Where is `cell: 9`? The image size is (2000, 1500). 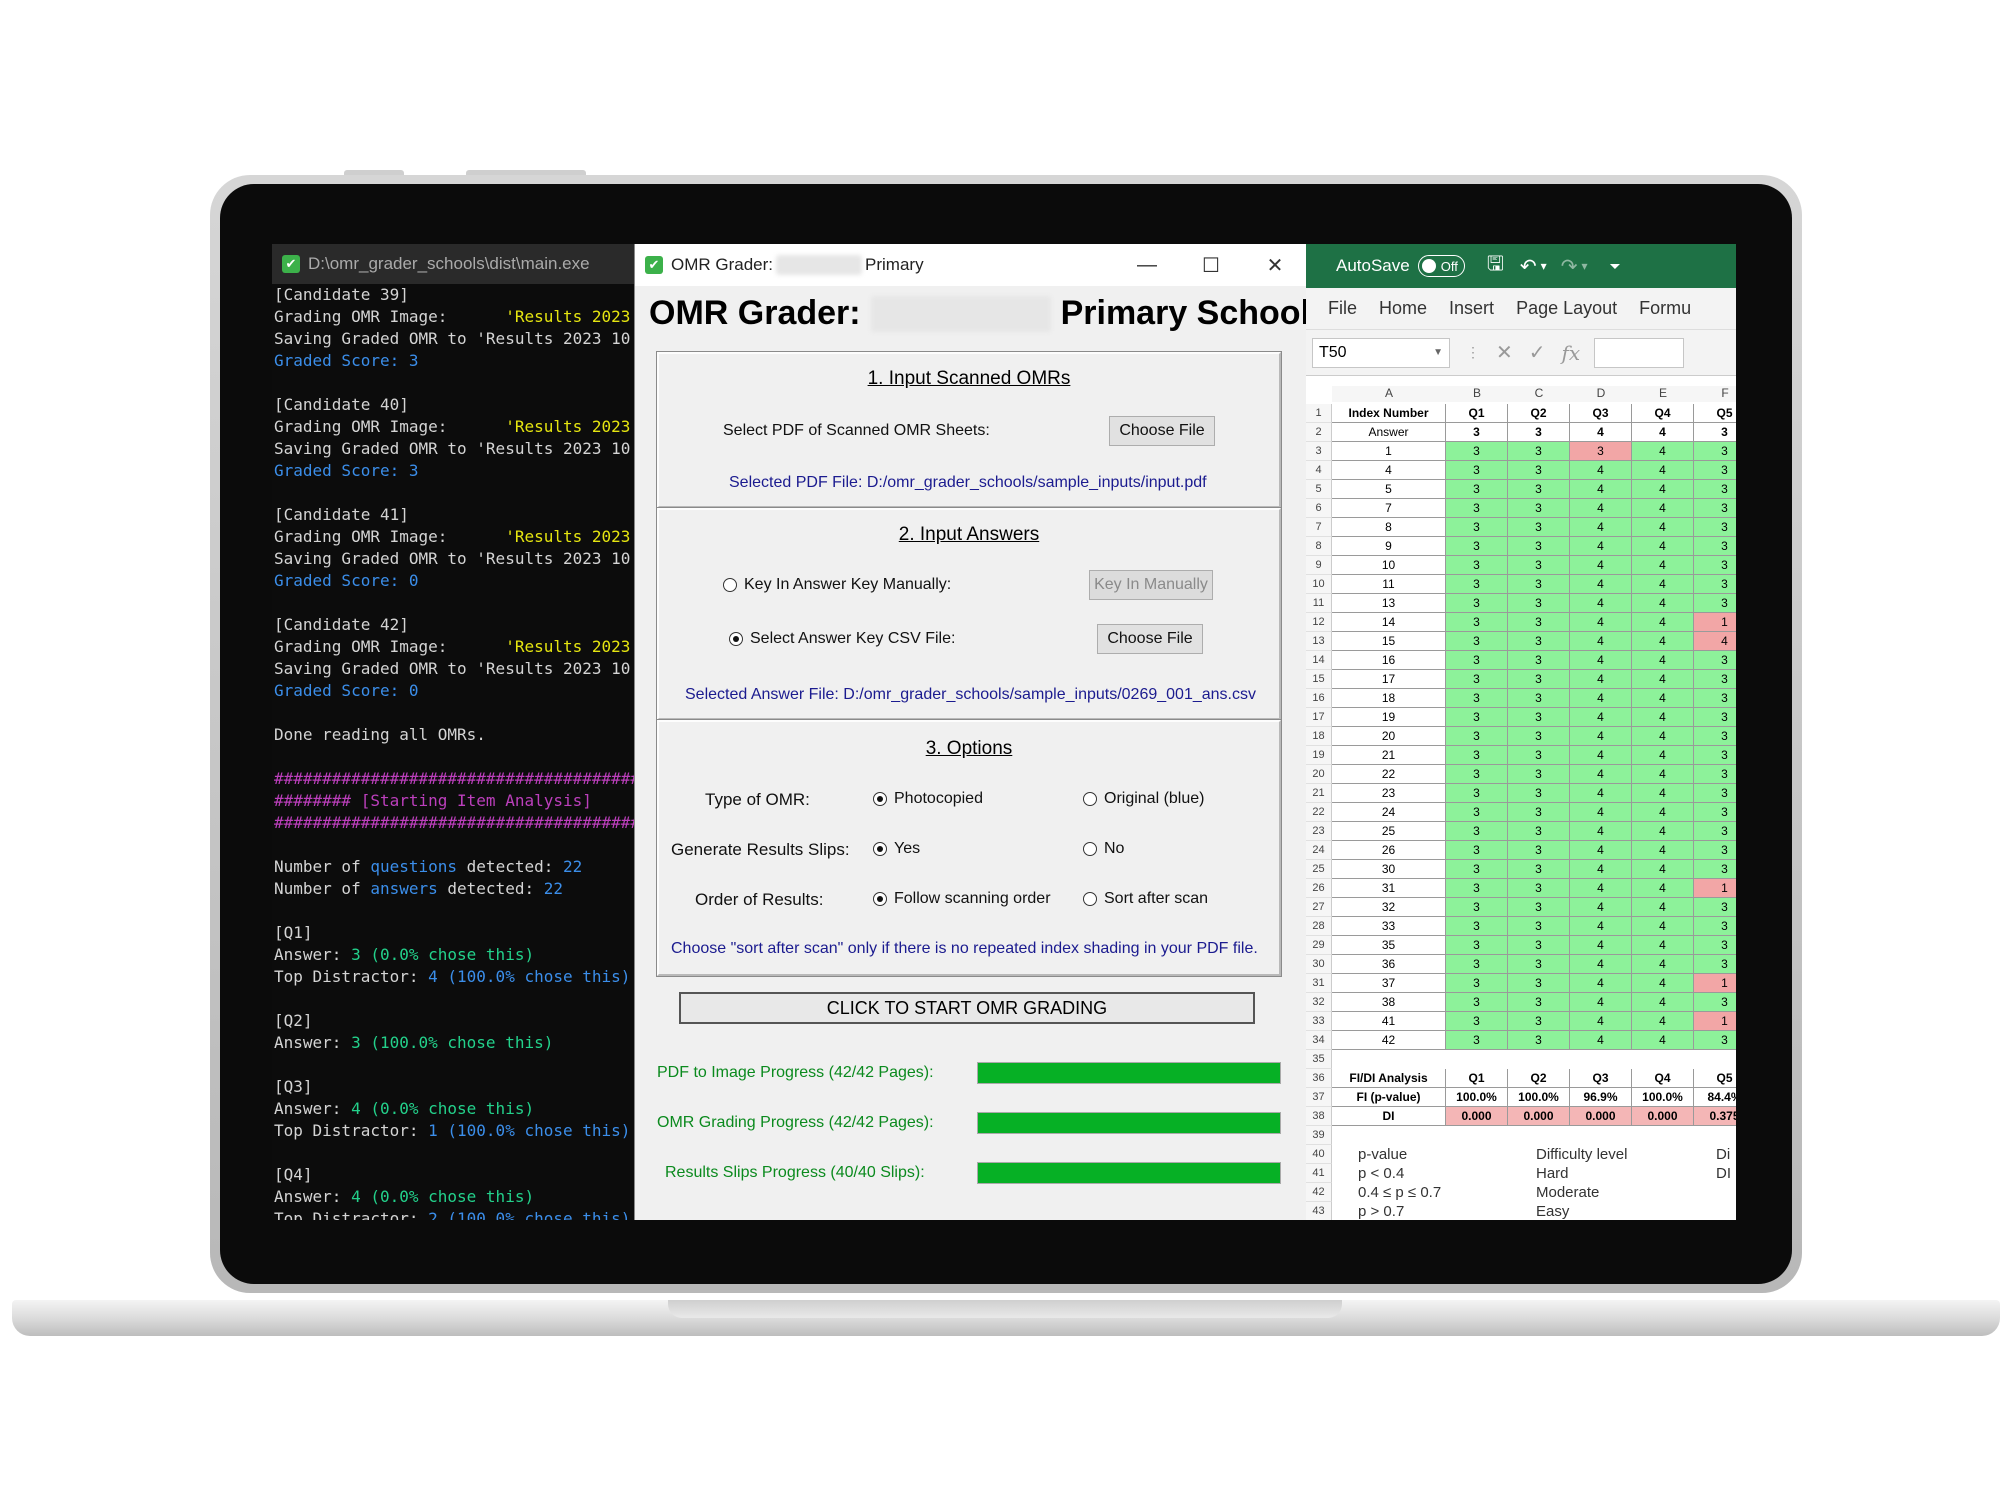 cell: 9 is located at coordinates (1389, 546).